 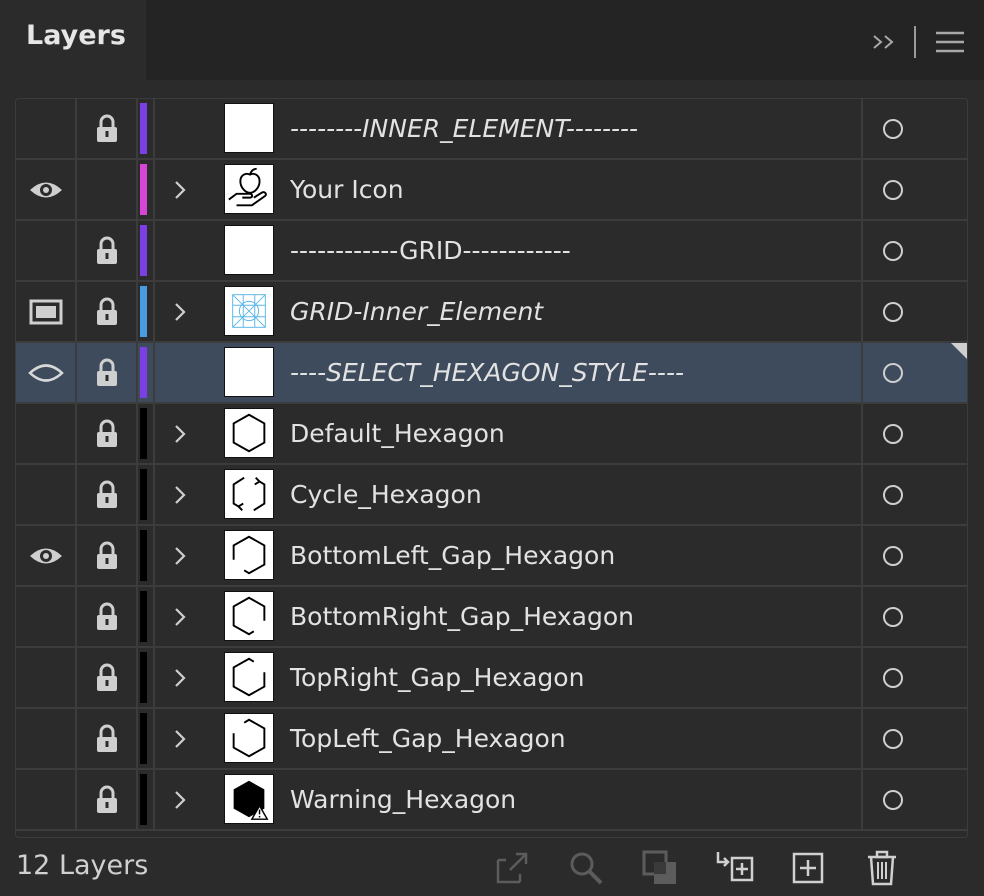 I want to click on layer-name: ----SELECT_HEXAGON_STYLE----, so click(x=575, y=372).